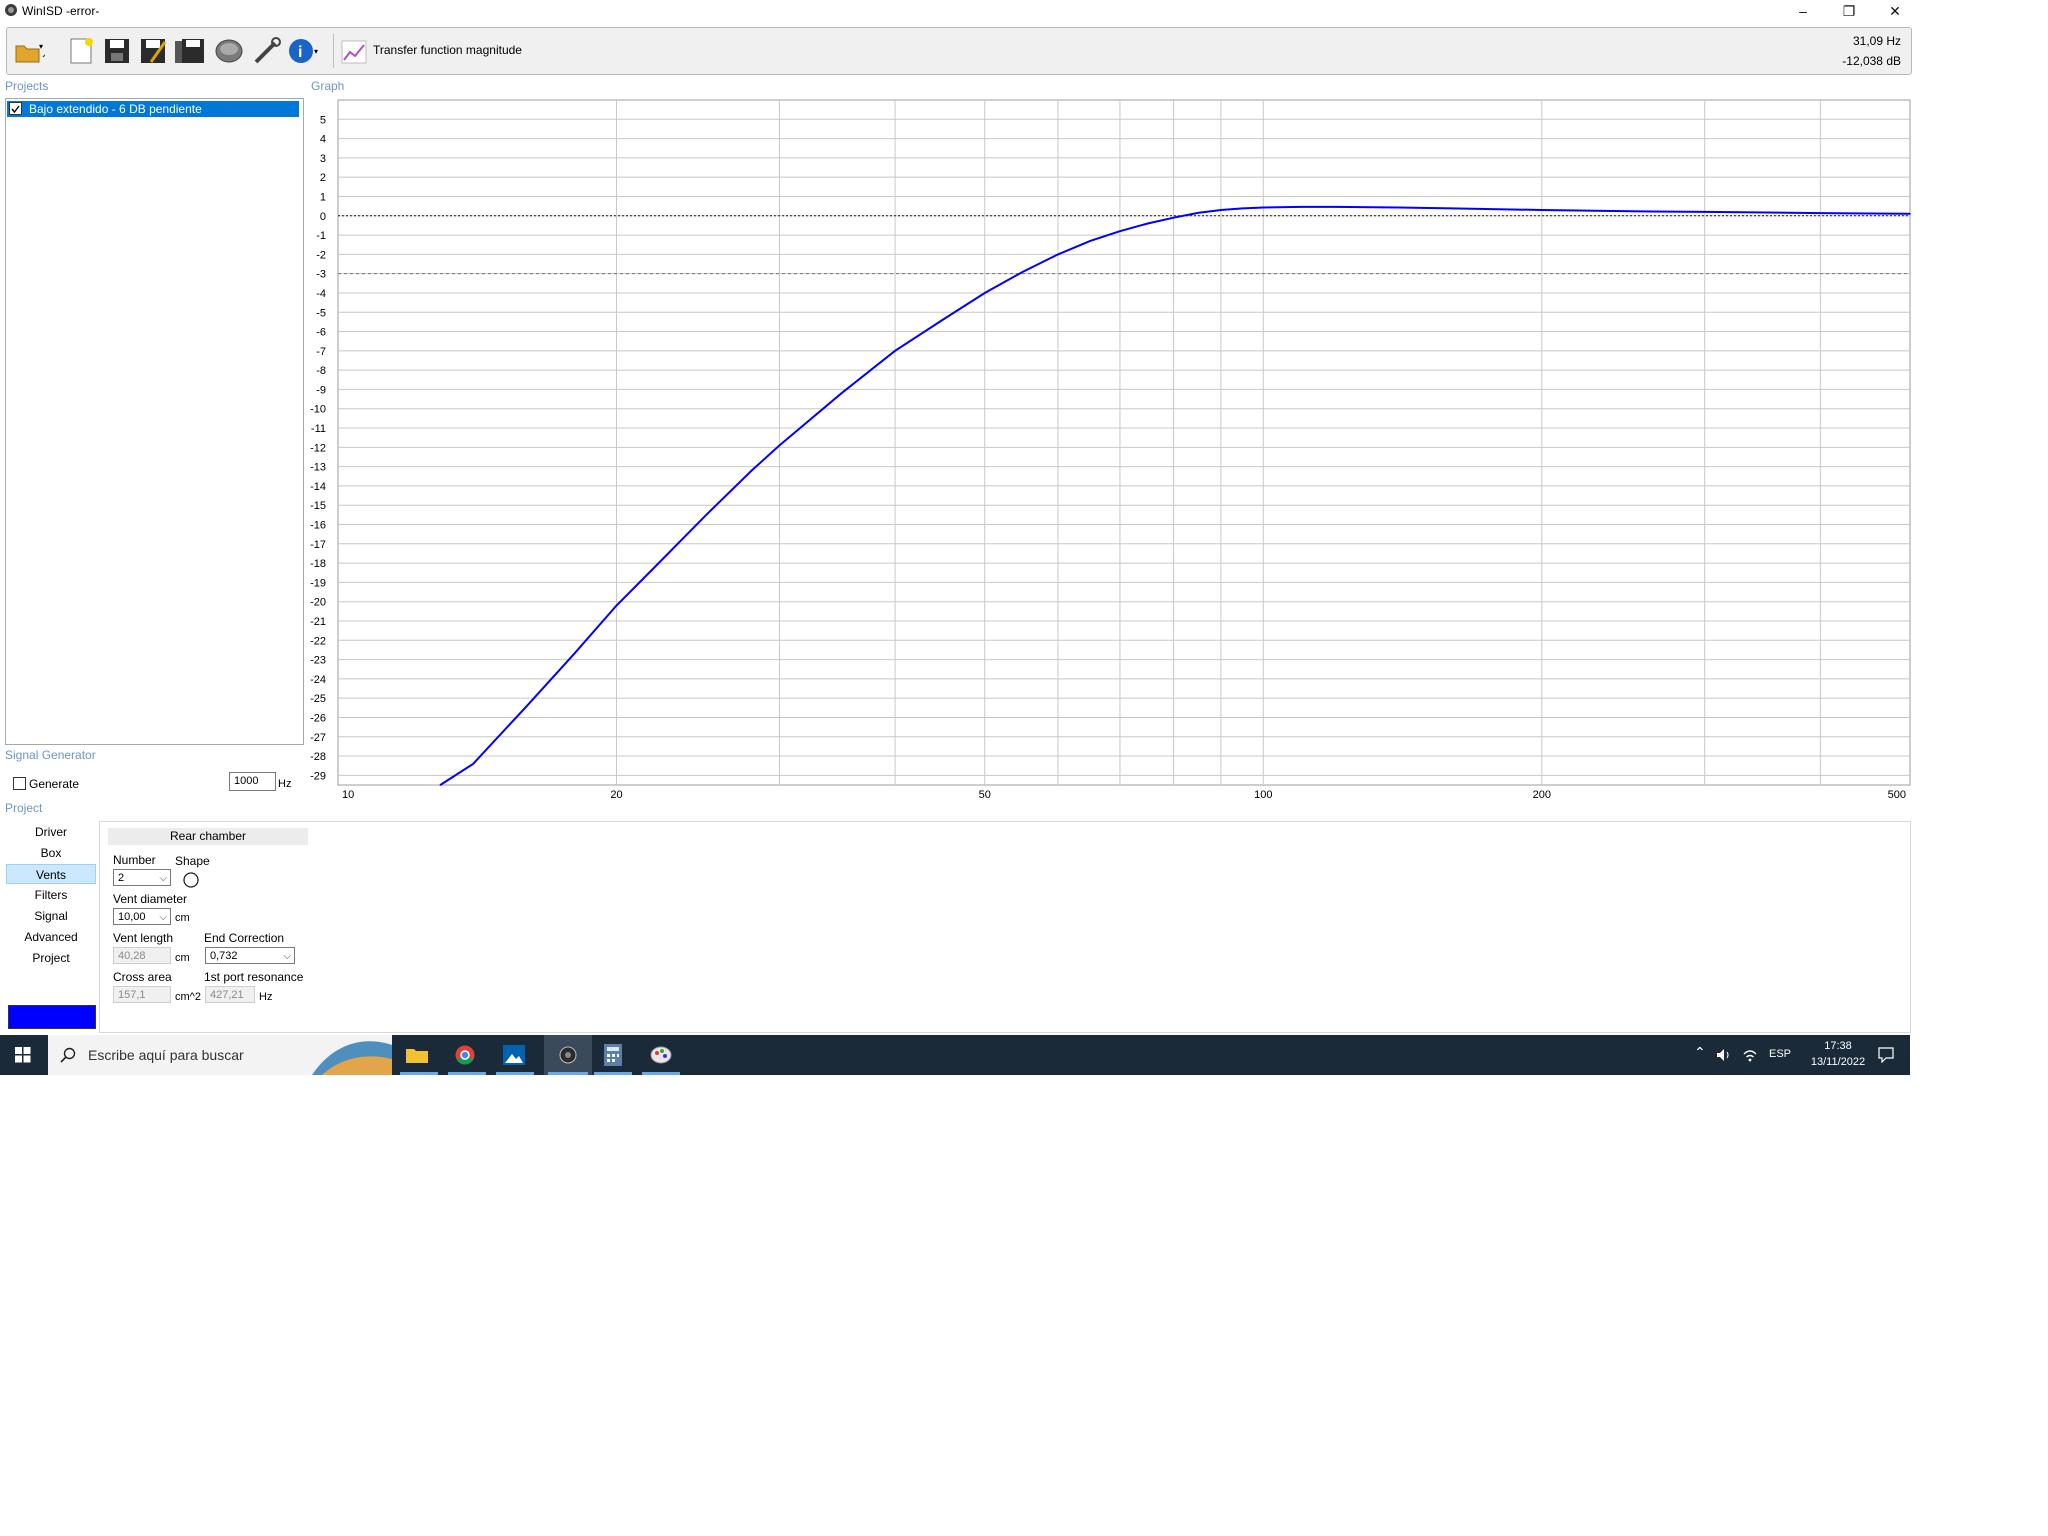 The height and width of the screenshot is (1536, 2048). I want to click on winisd-icon, so click(568, 1055).